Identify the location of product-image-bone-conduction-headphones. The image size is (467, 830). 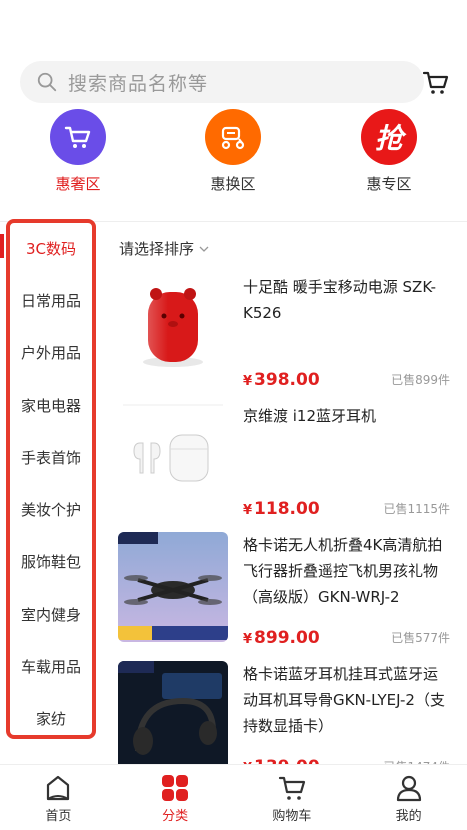
(173, 716).